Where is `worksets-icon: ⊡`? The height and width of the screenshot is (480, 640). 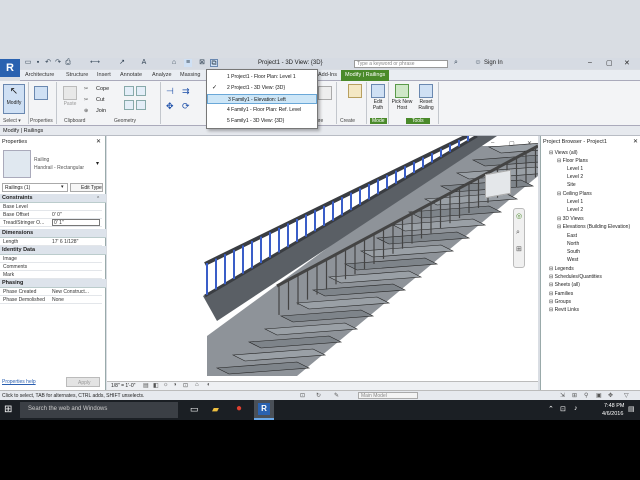 worksets-icon: ⊡ is located at coordinates (302, 395).